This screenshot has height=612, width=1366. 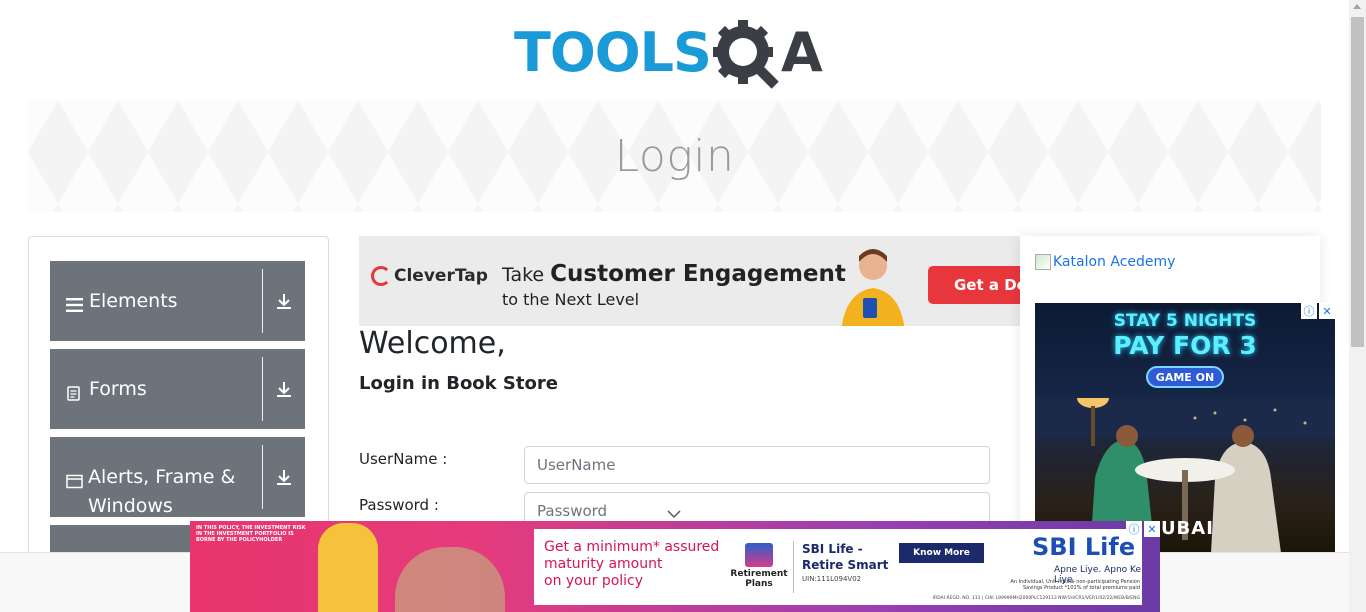 What do you see at coordinates (381, 276) in the screenshot?
I see `clevertap-ring-icon` at bounding box center [381, 276].